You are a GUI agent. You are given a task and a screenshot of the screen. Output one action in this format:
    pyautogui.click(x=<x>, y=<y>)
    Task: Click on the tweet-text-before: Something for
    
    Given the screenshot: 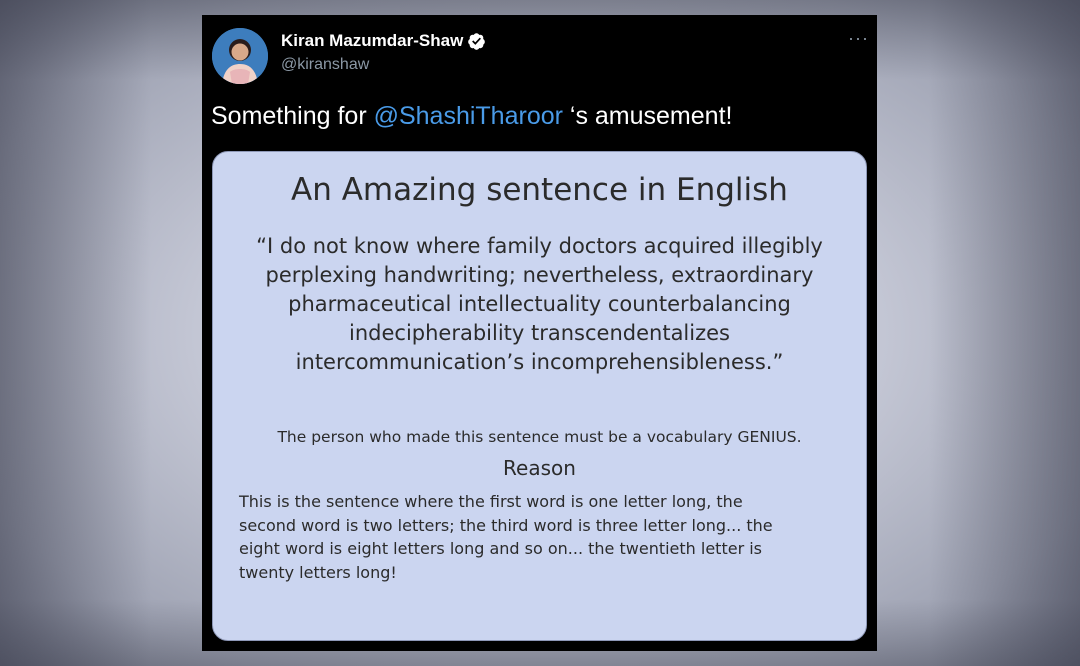 What is the action you would take?
    pyautogui.click(x=292, y=116)
    